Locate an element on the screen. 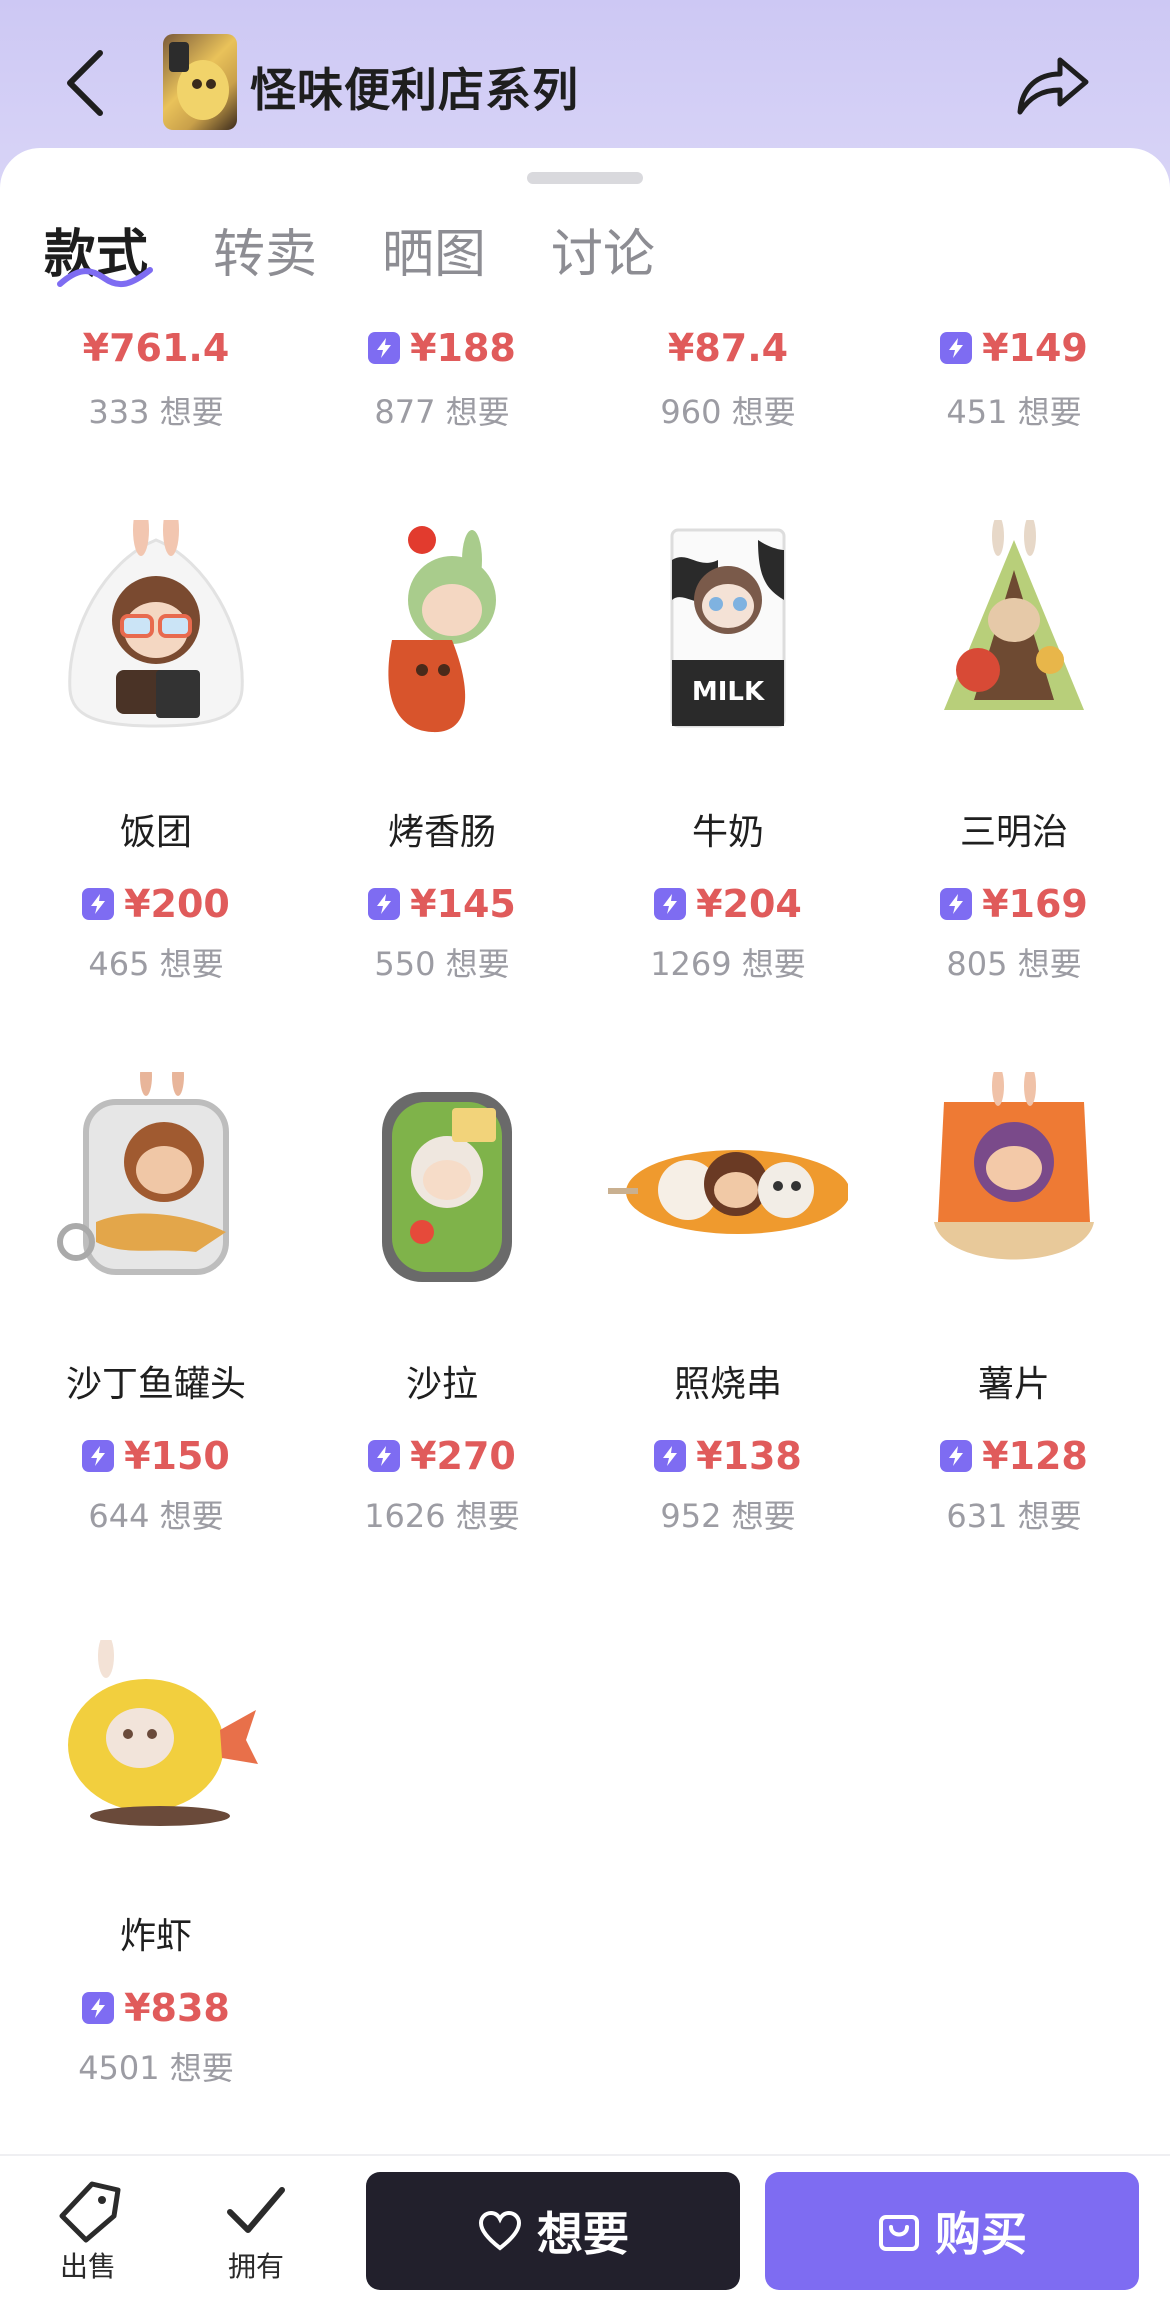 The image size is (1170, 2323). want-count: 644 想要 is located at coordinates (156, 1516).